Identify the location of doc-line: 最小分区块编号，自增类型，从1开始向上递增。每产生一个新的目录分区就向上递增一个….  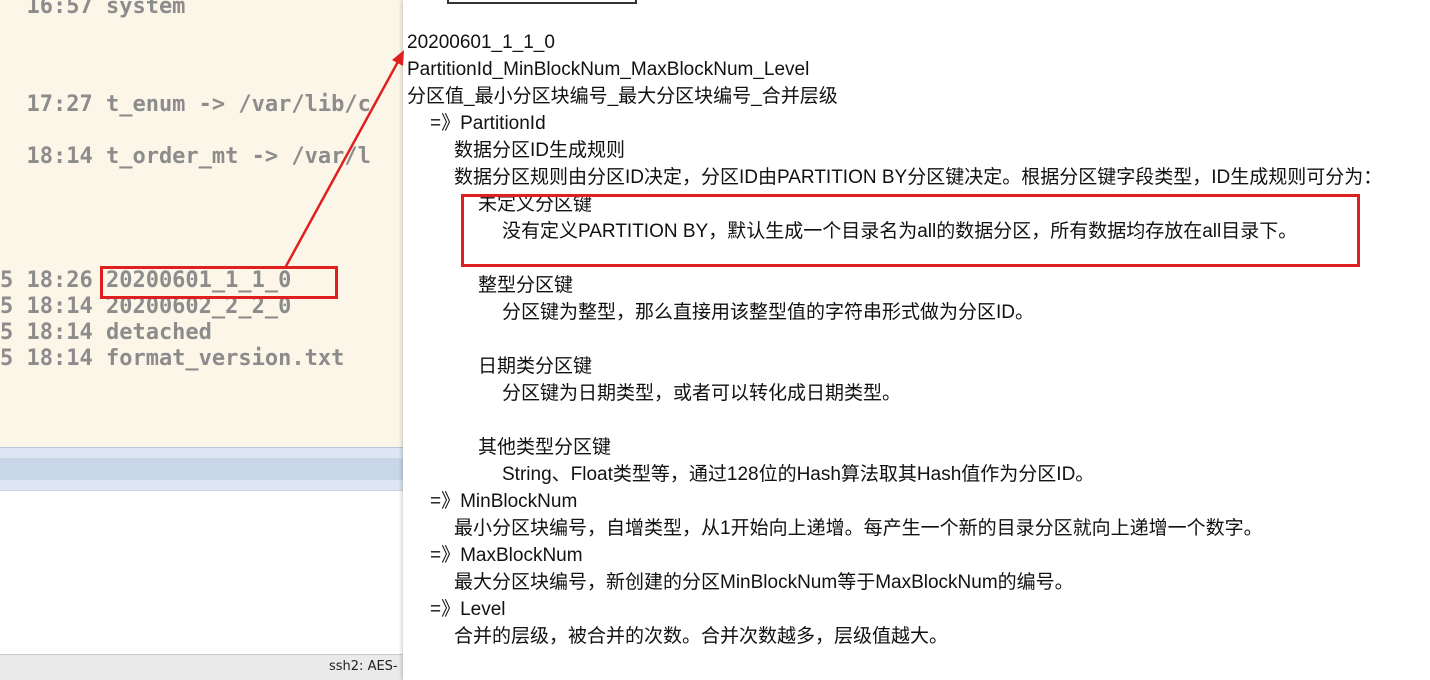
(858, 528).